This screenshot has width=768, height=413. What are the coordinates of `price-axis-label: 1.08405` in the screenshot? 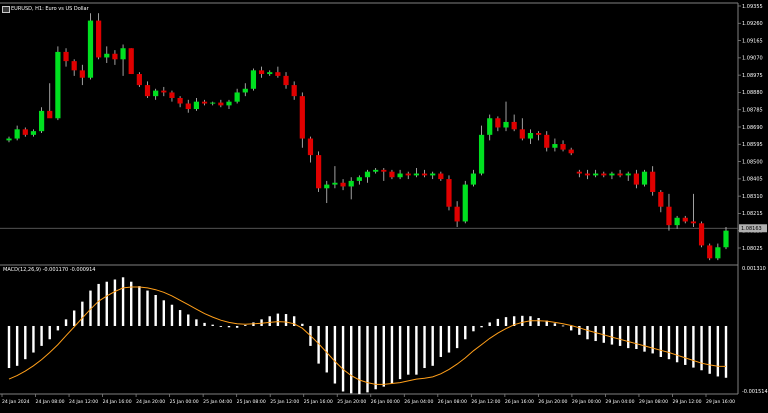 It's located at (752, 180).